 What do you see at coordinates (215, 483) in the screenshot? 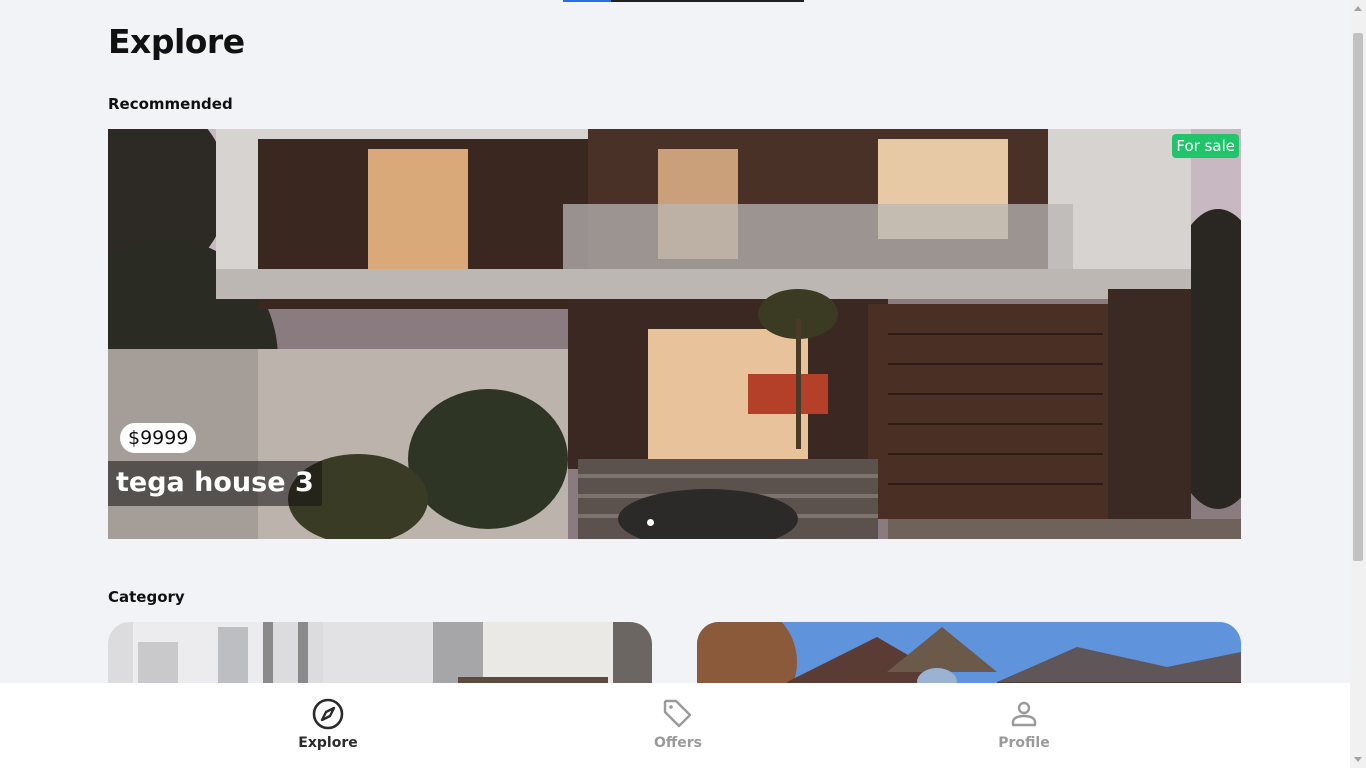
I see `property-name: tega house 3` at bounding box center [215, 483].